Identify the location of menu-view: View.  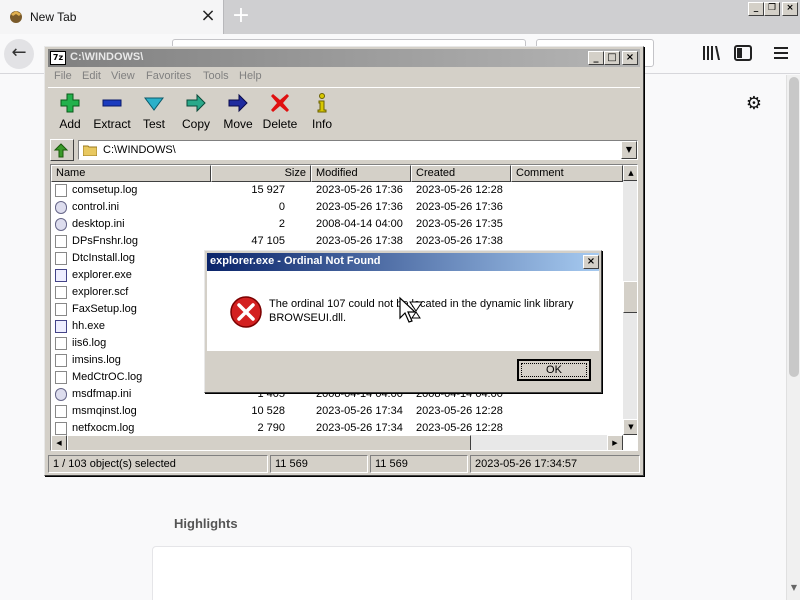
(123, 76).